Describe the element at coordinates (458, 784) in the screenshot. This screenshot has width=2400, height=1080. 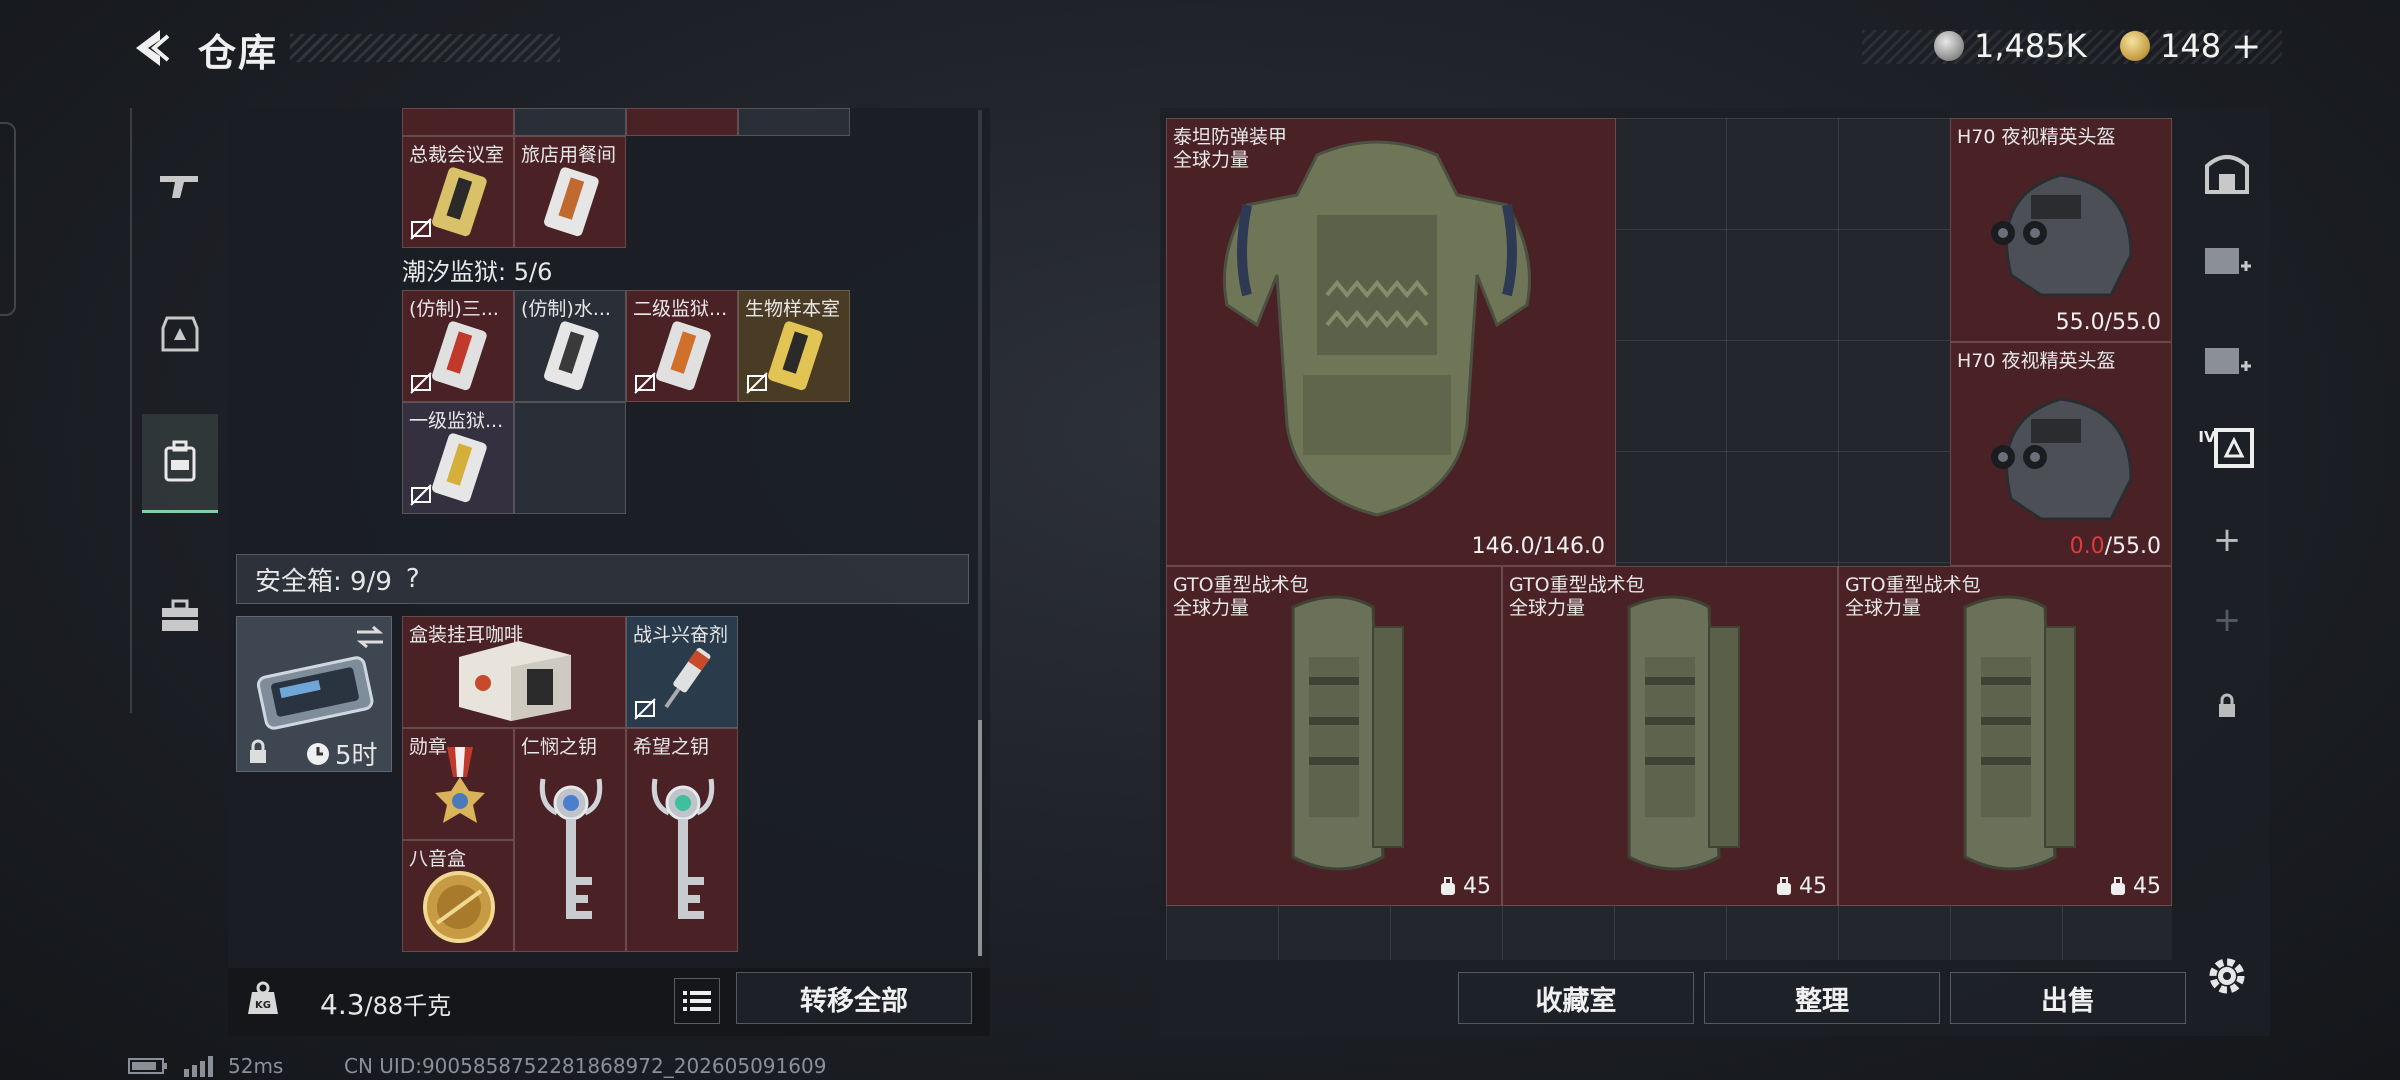
I see `medal-item: 勋章` at that location.